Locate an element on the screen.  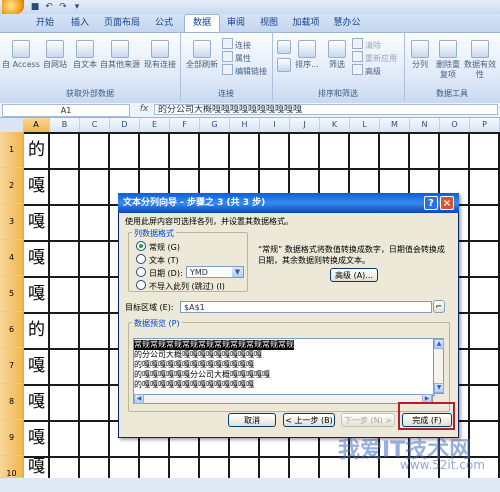
column-header: J is located at coordinates (305, 125).